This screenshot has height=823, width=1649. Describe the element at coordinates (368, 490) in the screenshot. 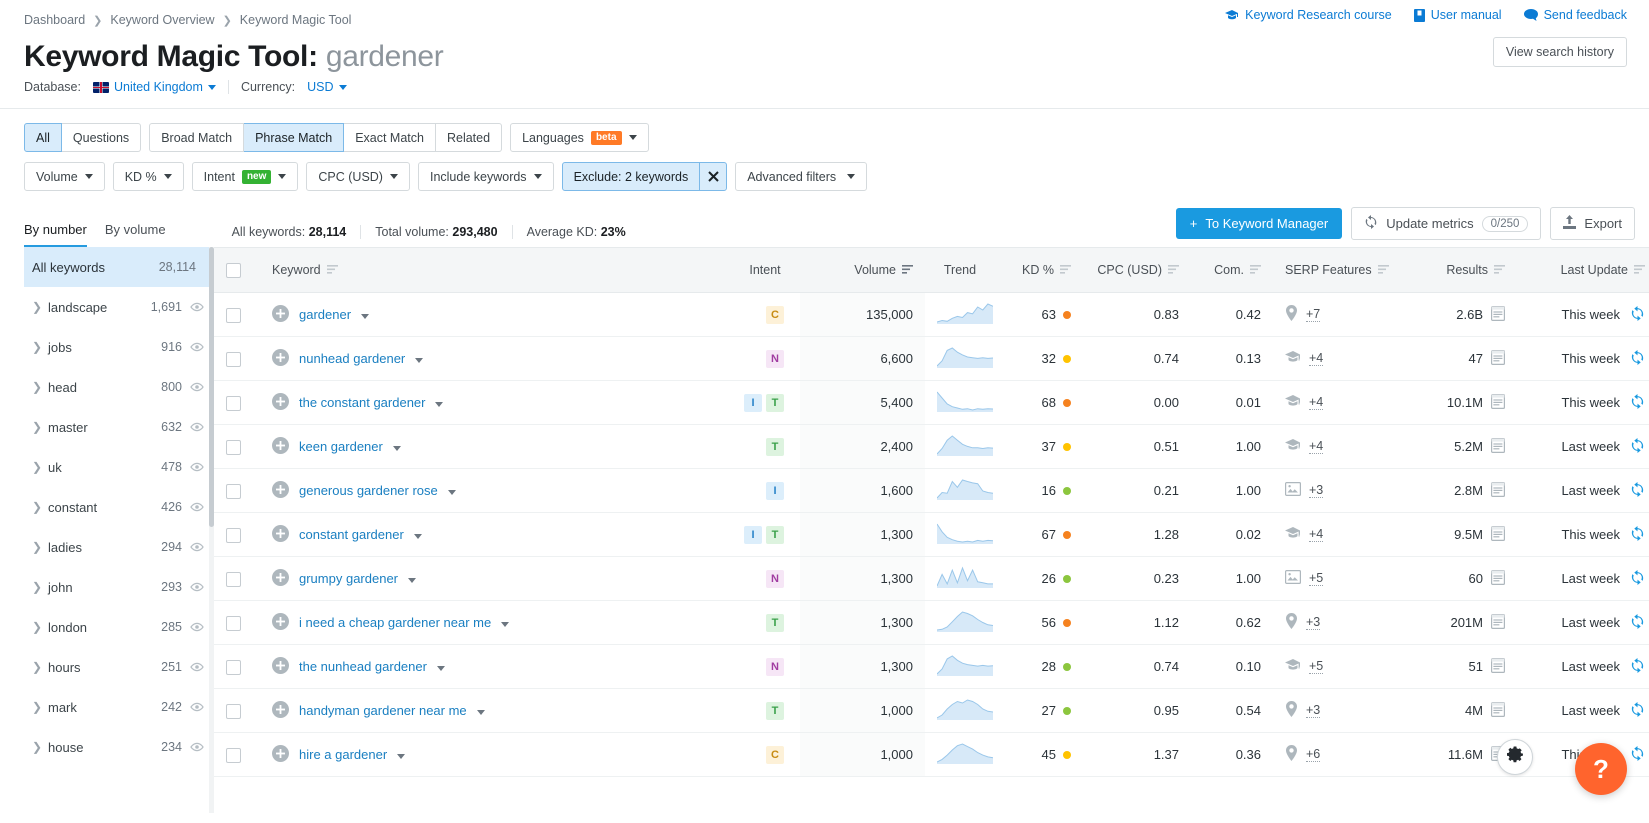

I see `keyword-link: generous gardener rose` at that location.